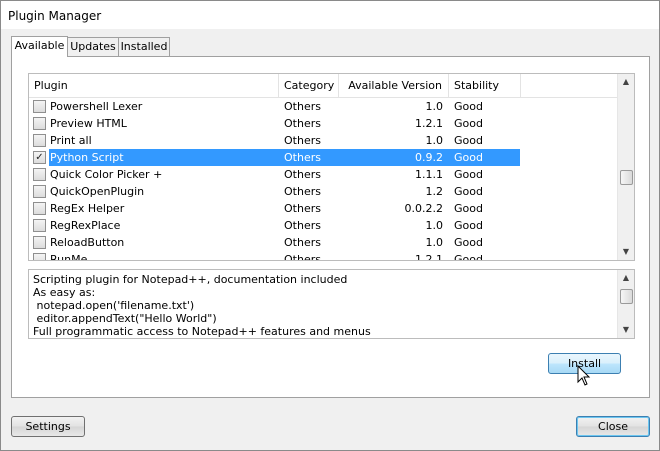 The height and width of the screenshot is (451, 660). I want to click on plugin-version: 1.2, so click(434, 191).